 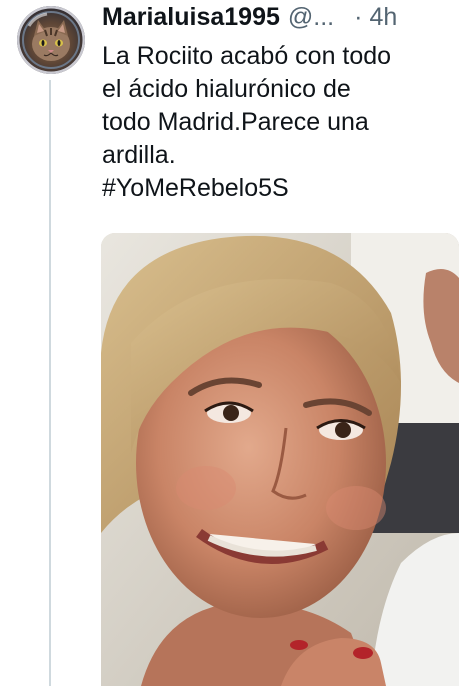 What do you see at coordinates (226, 89) in the screenshot?
I see `tweet-text-line: el ácido hialurónico de` at bounding box center [226, 89].